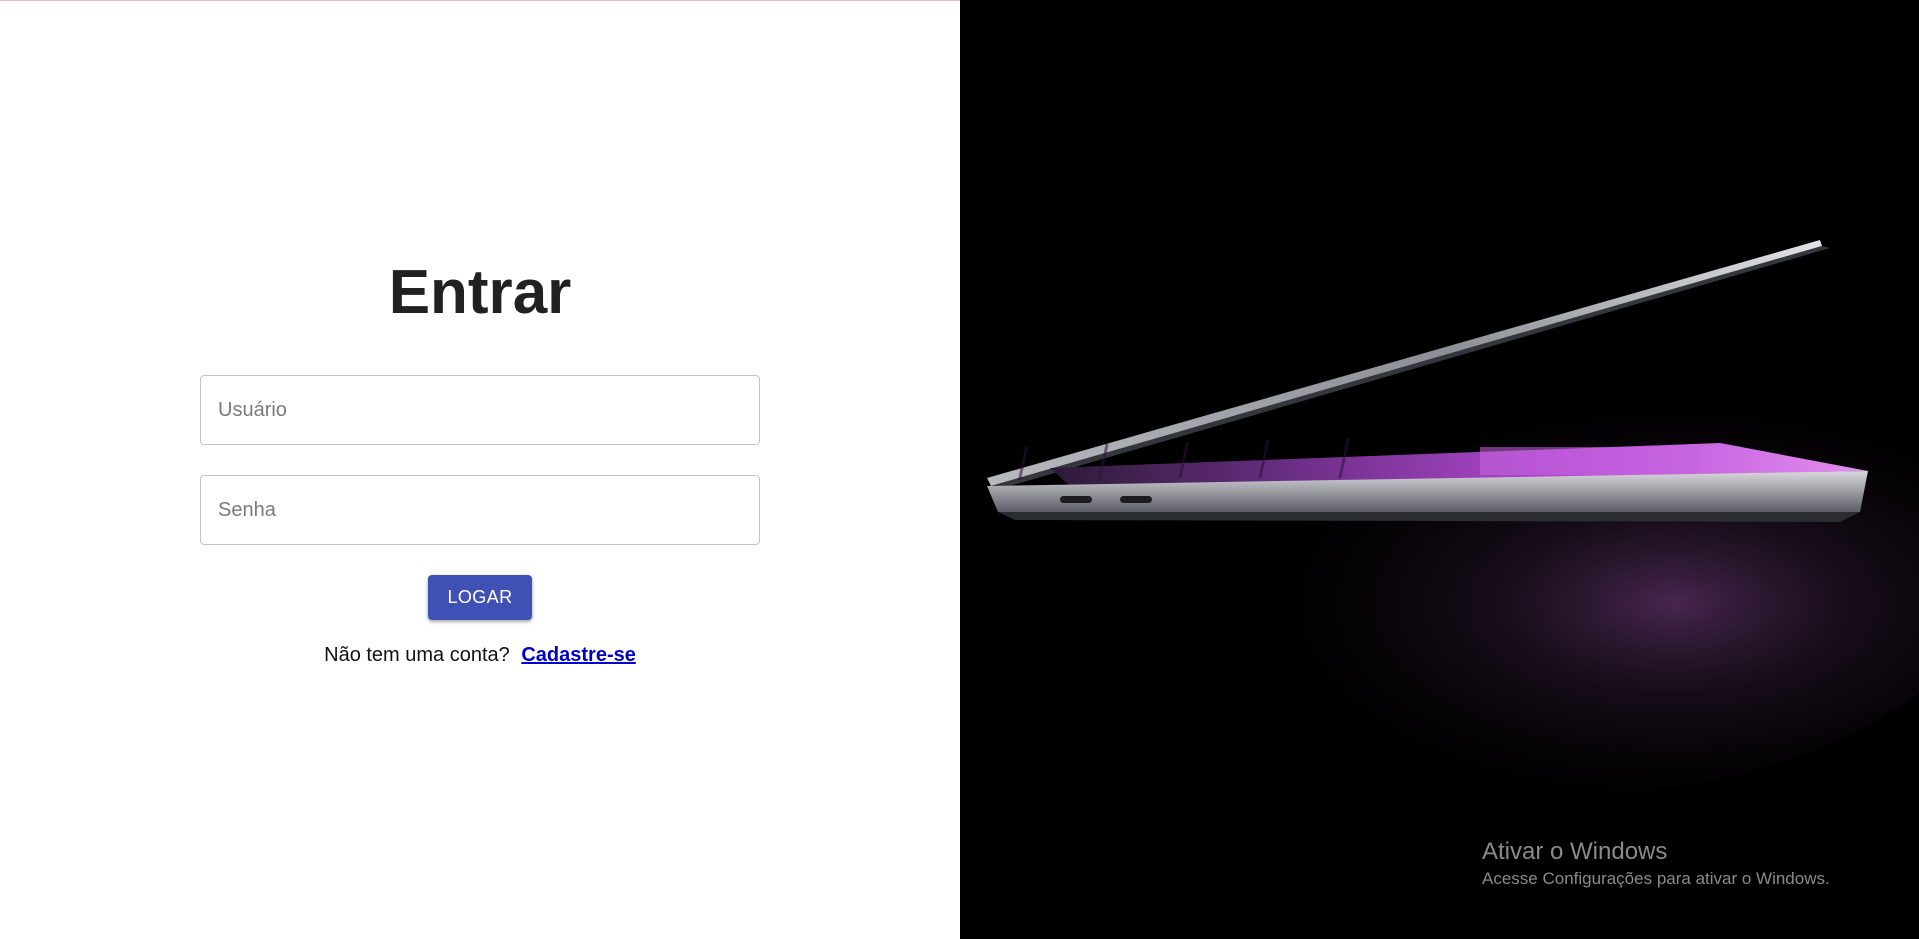 The image size is (1919, 939). Describe the element at coordinates (480, 0) in the screenshot. I see `top-border` at that location.